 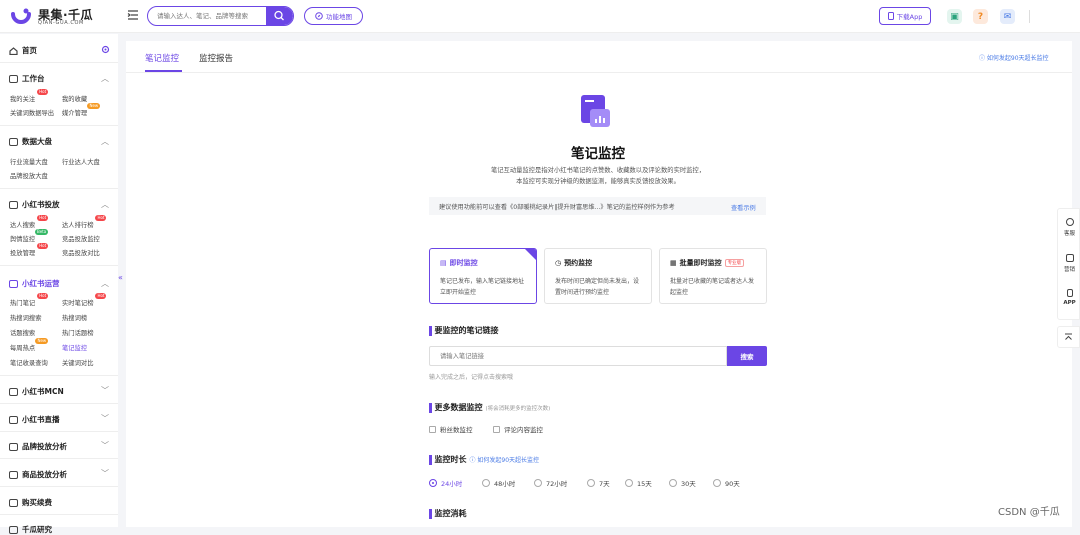 I want to click on sidebar-item-keyword-export: 关键词数据导出, so click(x=32, y=112).